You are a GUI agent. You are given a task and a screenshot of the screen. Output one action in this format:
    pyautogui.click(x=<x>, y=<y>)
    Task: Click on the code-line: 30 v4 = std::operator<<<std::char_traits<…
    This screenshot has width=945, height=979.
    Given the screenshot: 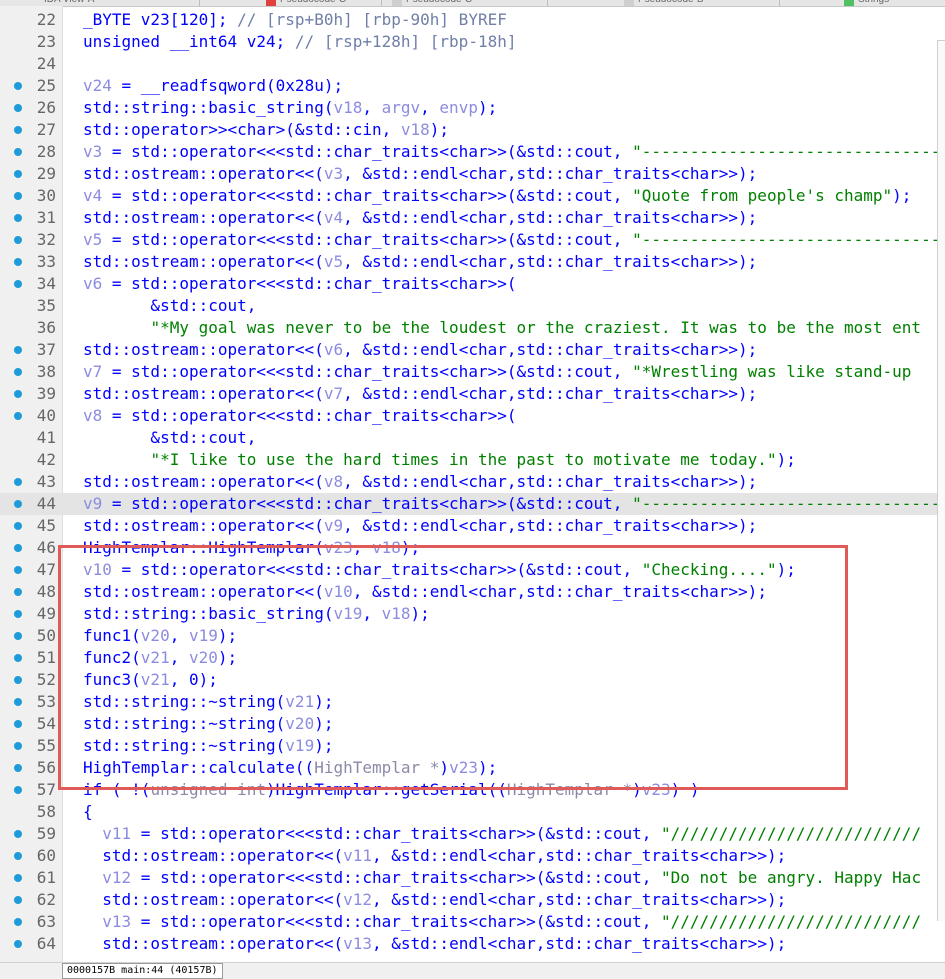 What is the action you would take?
    pyautogui.click(x=472, y=196)
    